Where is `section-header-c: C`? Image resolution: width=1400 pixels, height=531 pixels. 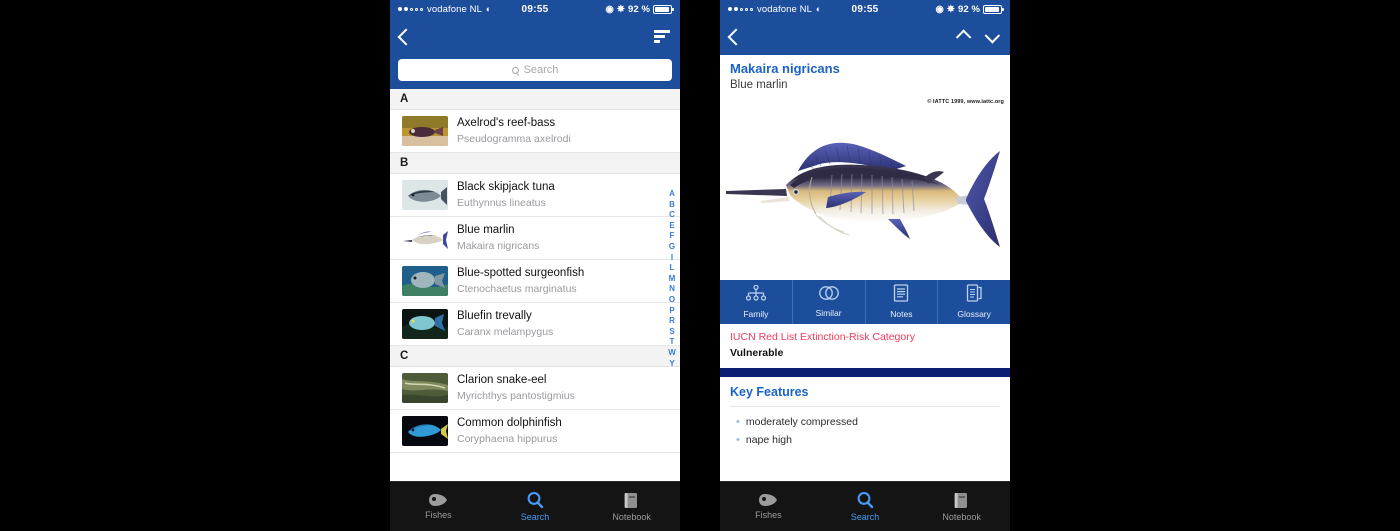 section-header-c: C is located at coordinates (535, 356).